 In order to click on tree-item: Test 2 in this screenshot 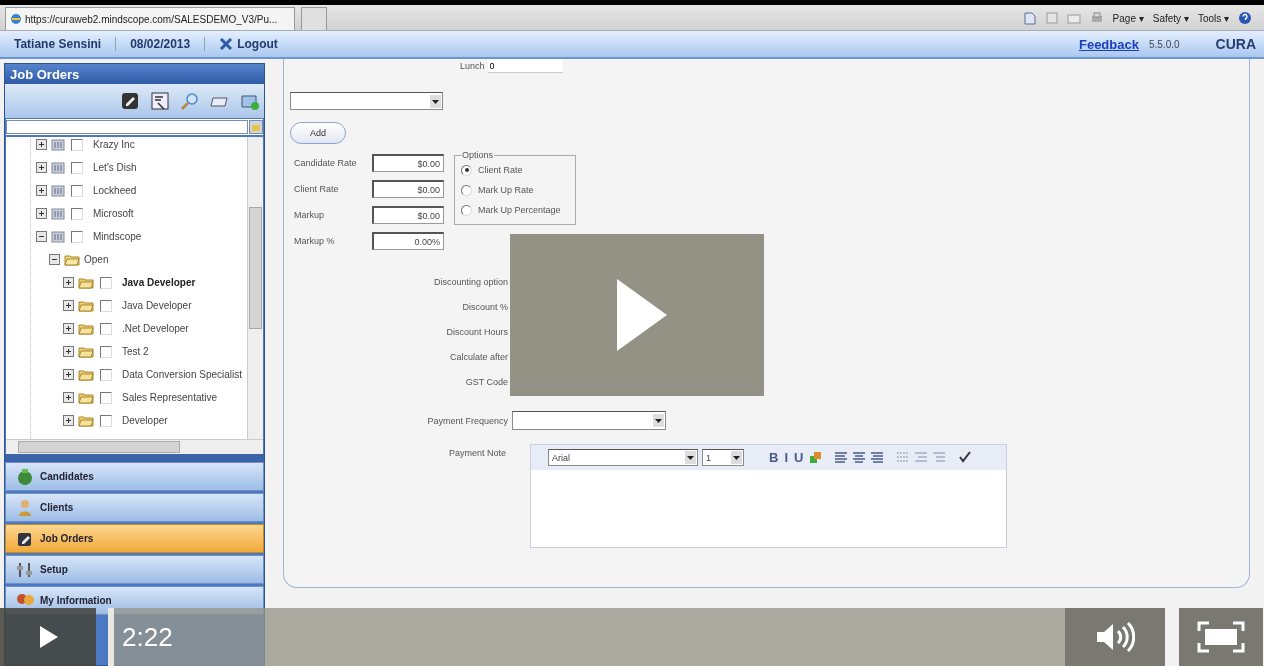, I will do `click(135, 351)`.